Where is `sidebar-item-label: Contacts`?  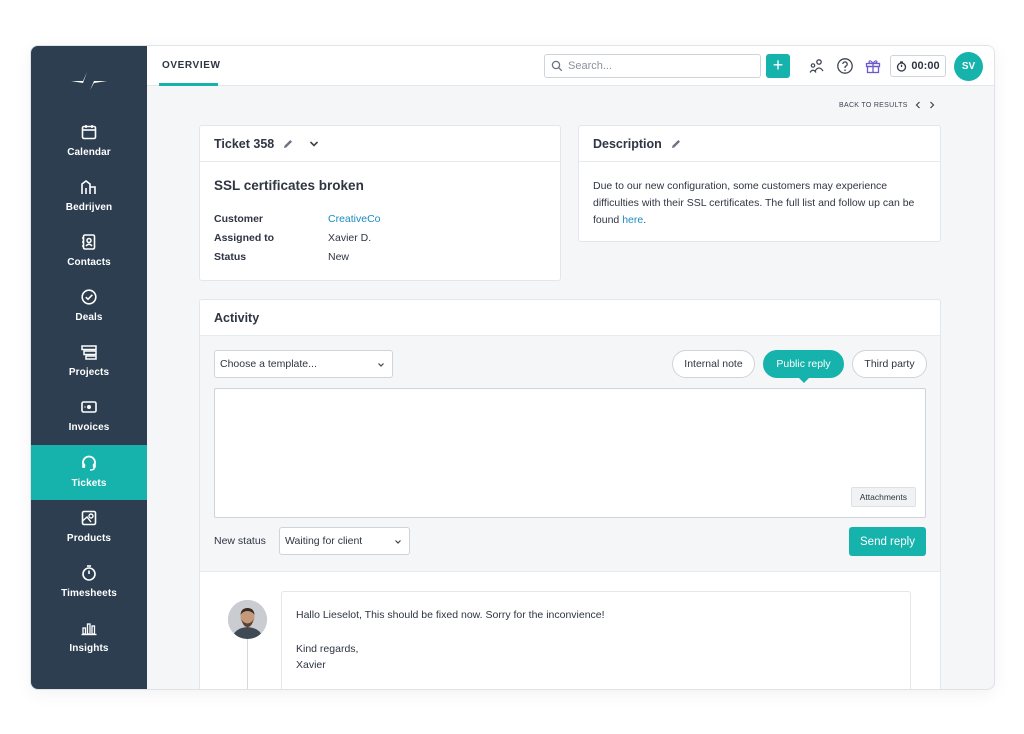 sidebar-item-label: Contacts is located at coordinates (89, 262).